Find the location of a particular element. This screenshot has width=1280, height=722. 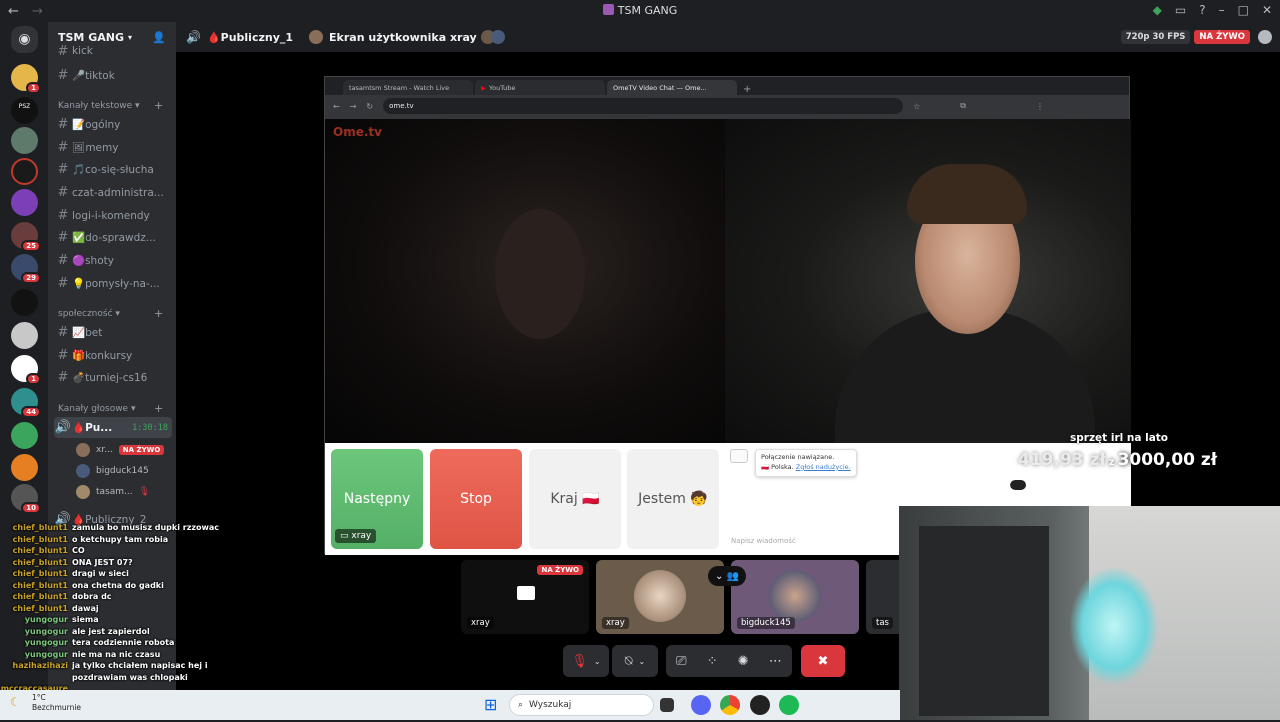

close-icon: ✕ is located at coordinates (1267, 10).